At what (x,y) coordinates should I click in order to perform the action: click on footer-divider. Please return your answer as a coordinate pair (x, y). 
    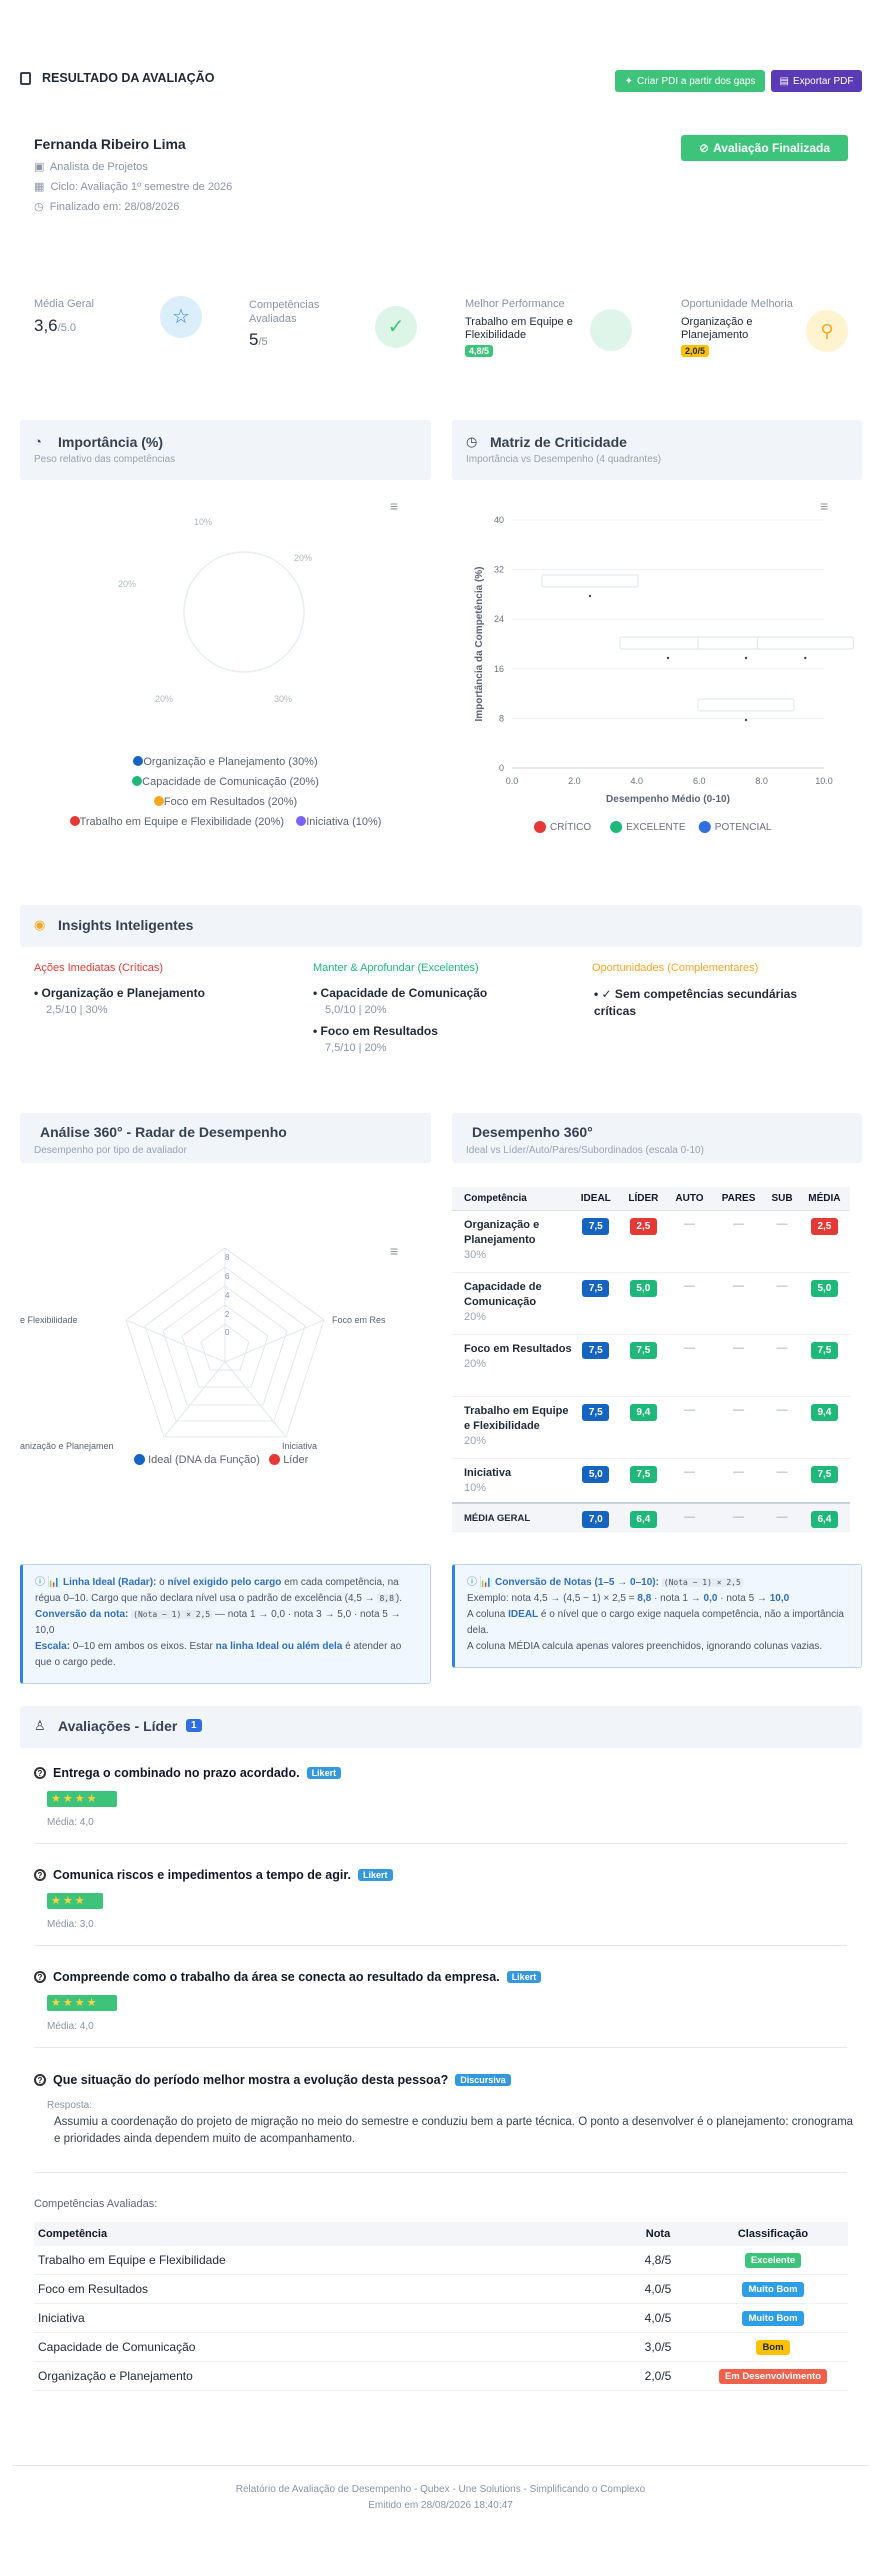
    Looking at the image, I should click on (440, 2465).